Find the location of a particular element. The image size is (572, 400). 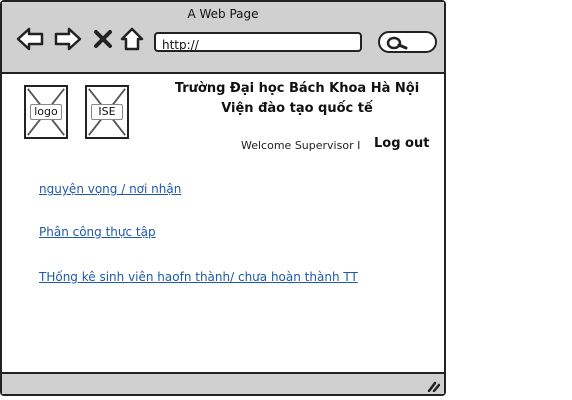

address-bar is located at coordinates (258, 42).